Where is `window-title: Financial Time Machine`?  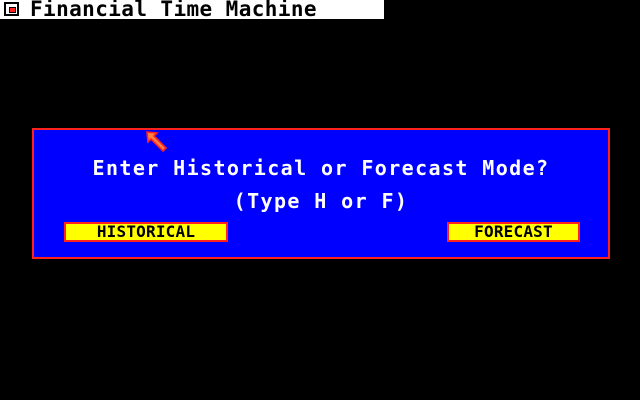 window-title: Financial Time Machine is located at coordinates (173, 10).